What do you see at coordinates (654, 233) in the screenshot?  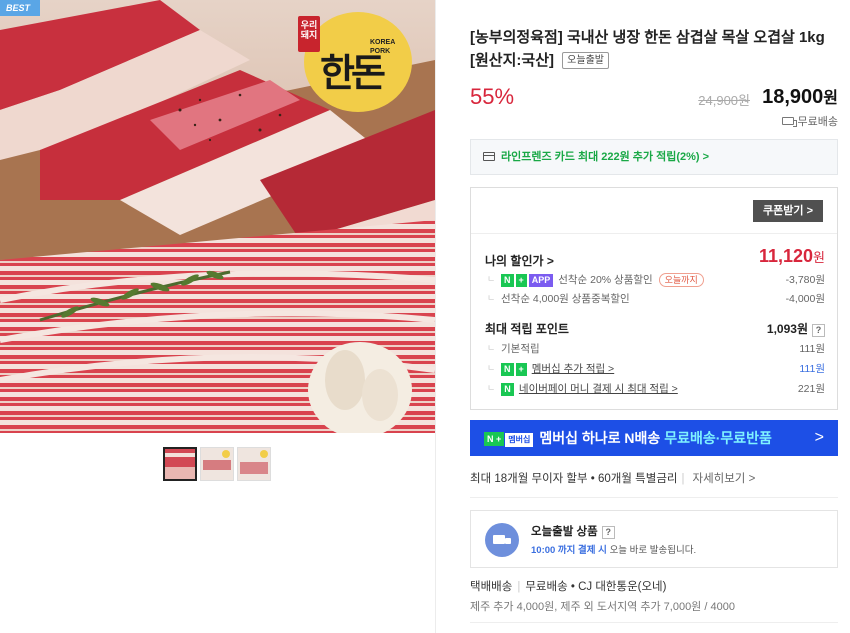 I see `coupon-divider` at bounding box center [654, 233].